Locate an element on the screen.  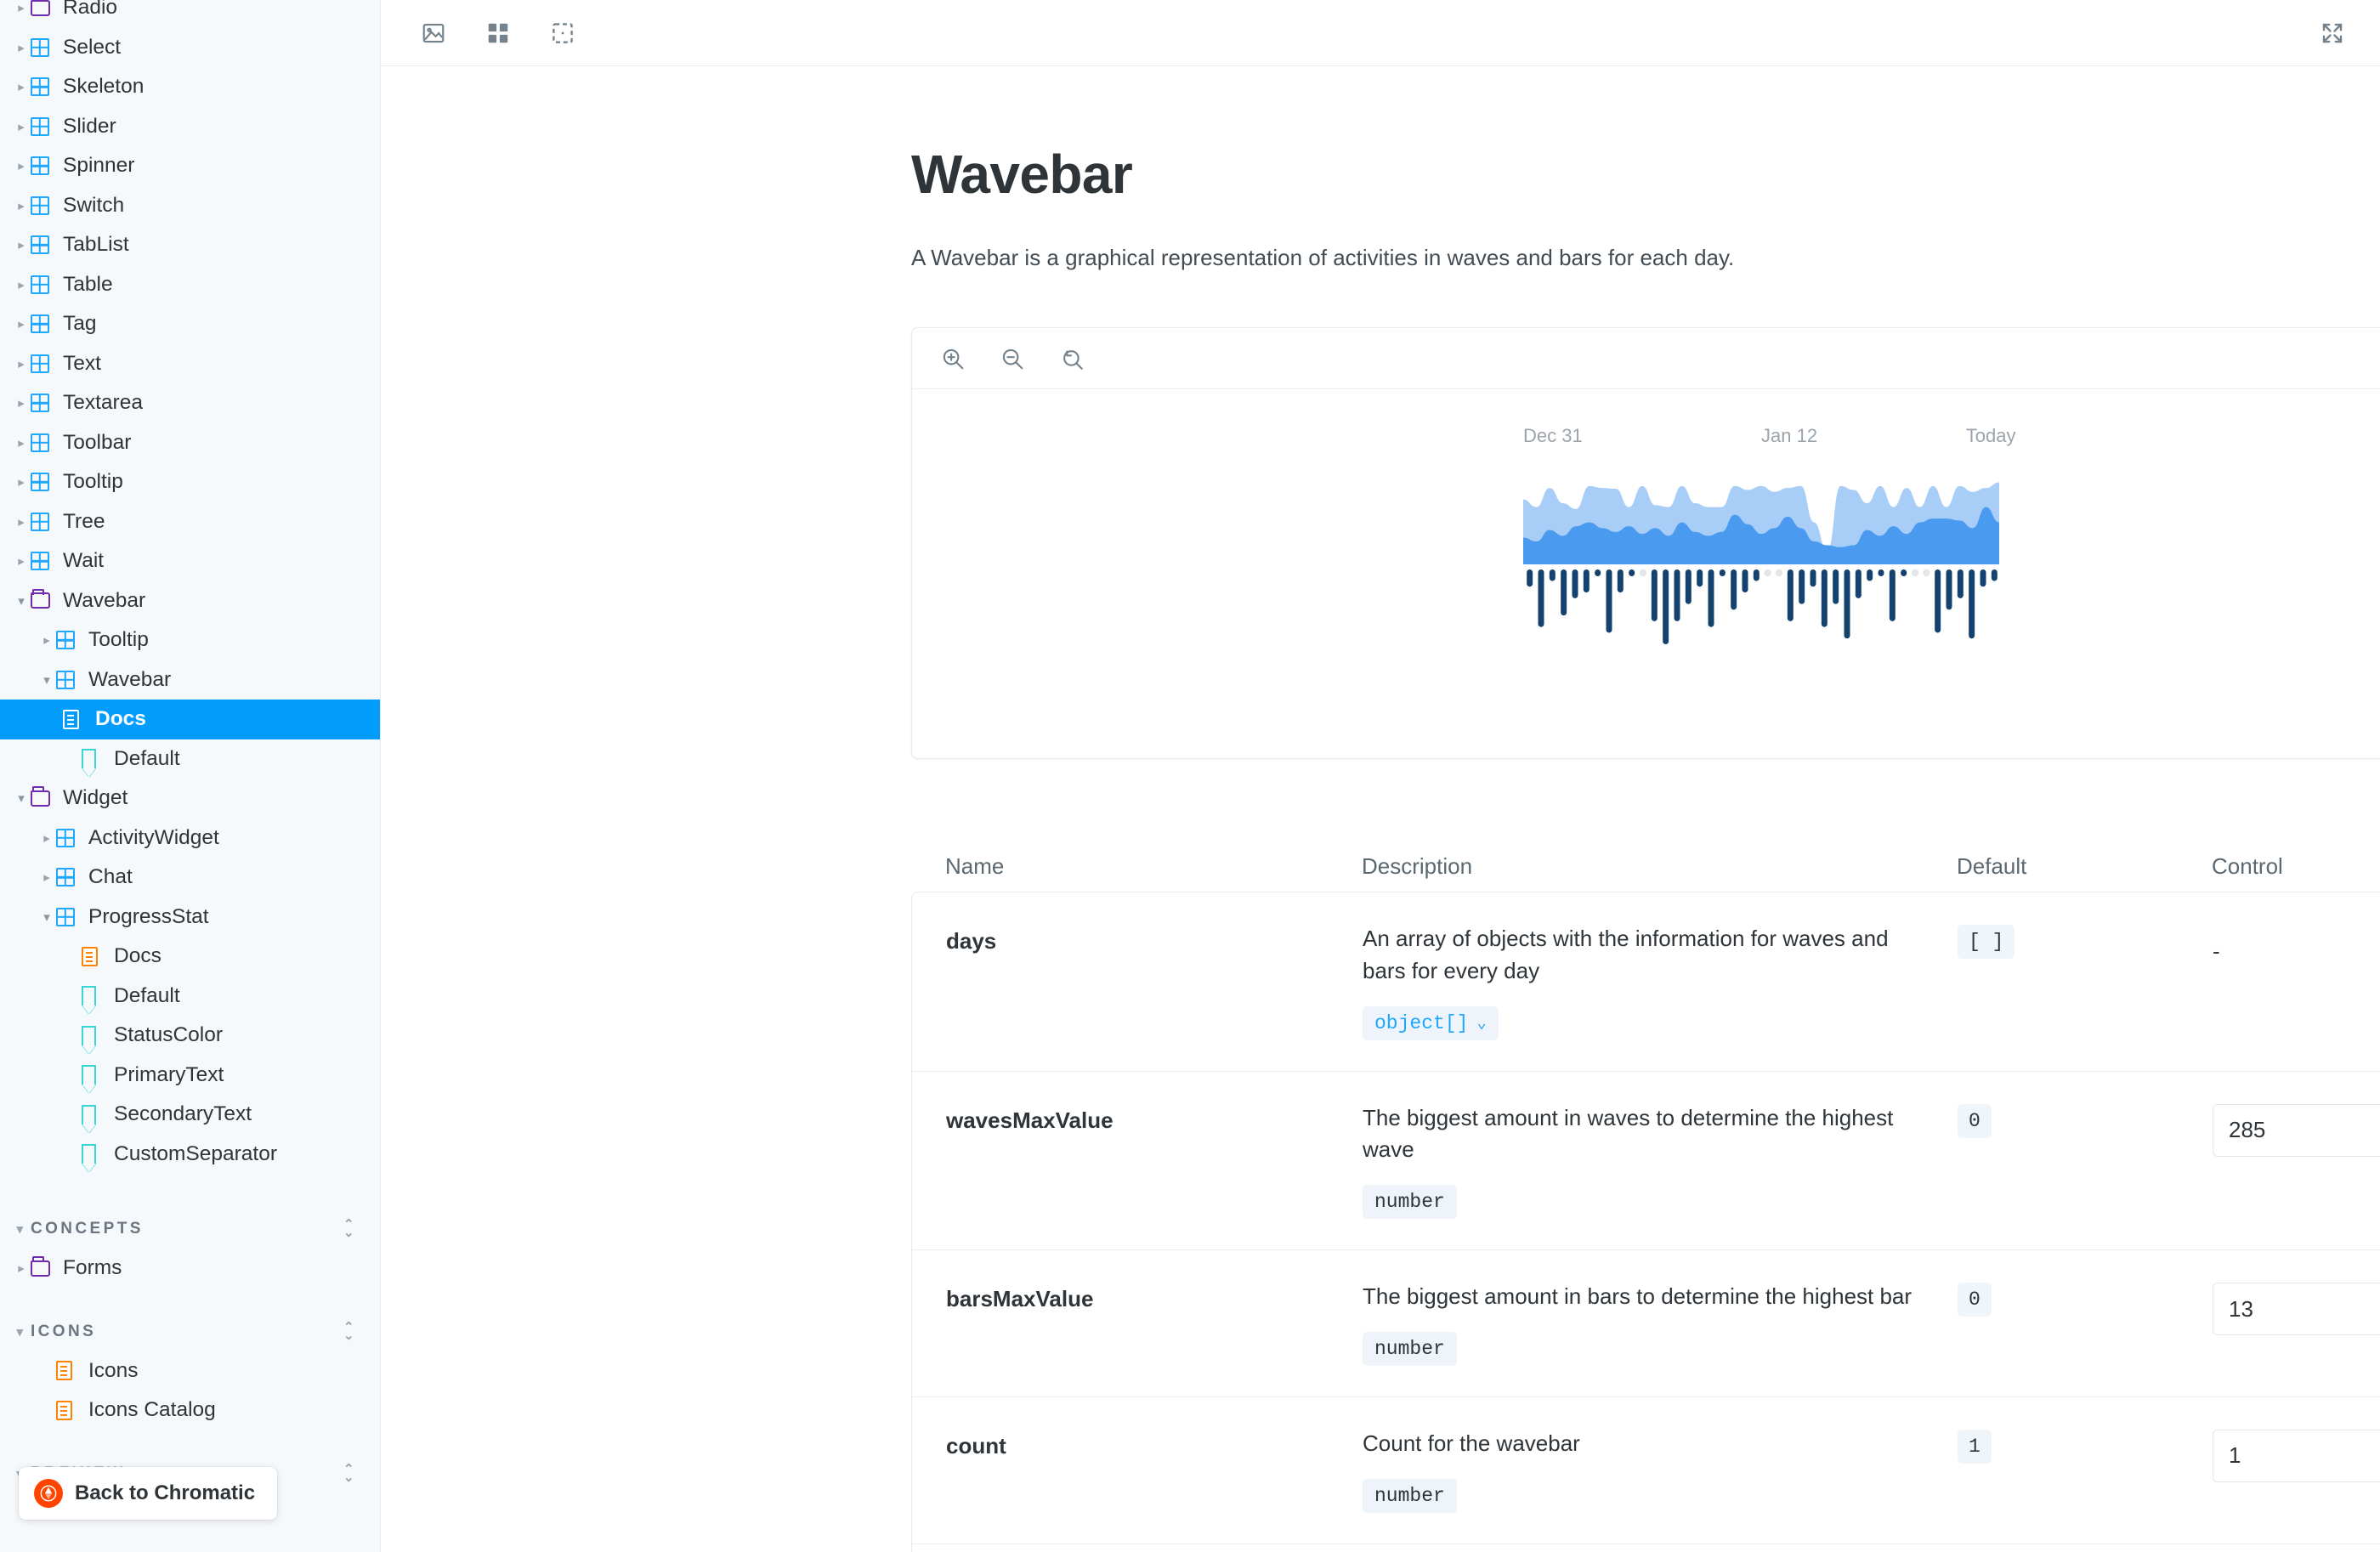
sidebar-item-statuscolor: StatusColor is located at coordinates (190, 1036).